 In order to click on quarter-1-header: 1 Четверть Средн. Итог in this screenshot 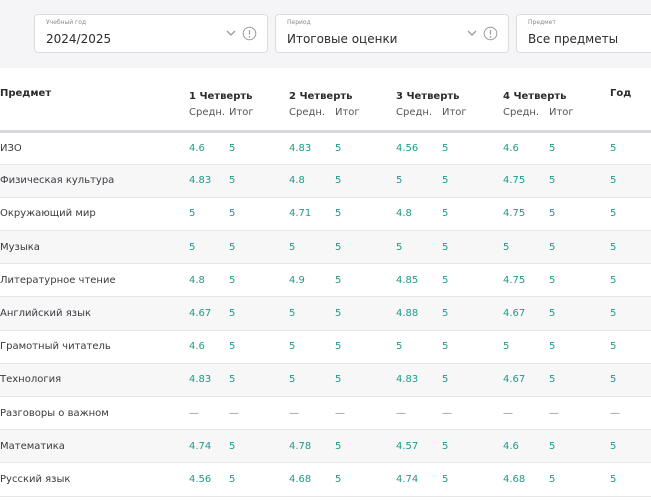, I will do `click(221, 104)`.